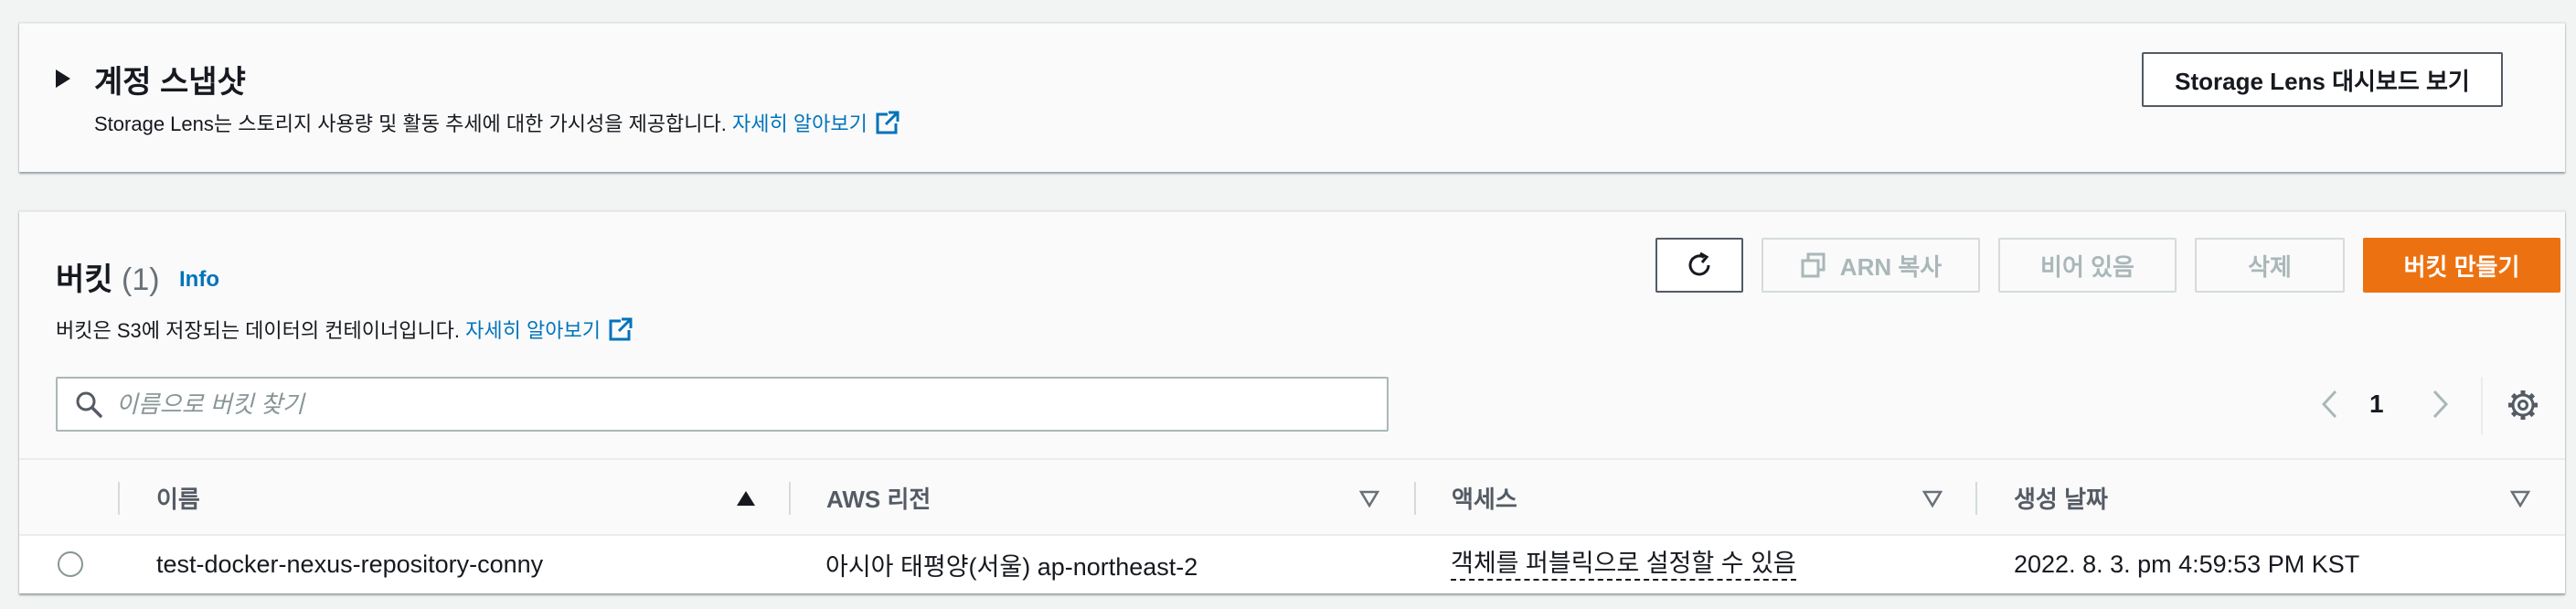 This screenshot has width=2576, height=609. What do you see at coordinates (2376, 404) in the screenshot?
I see `current-page-number: 1` at bounding box center [2376, 404].